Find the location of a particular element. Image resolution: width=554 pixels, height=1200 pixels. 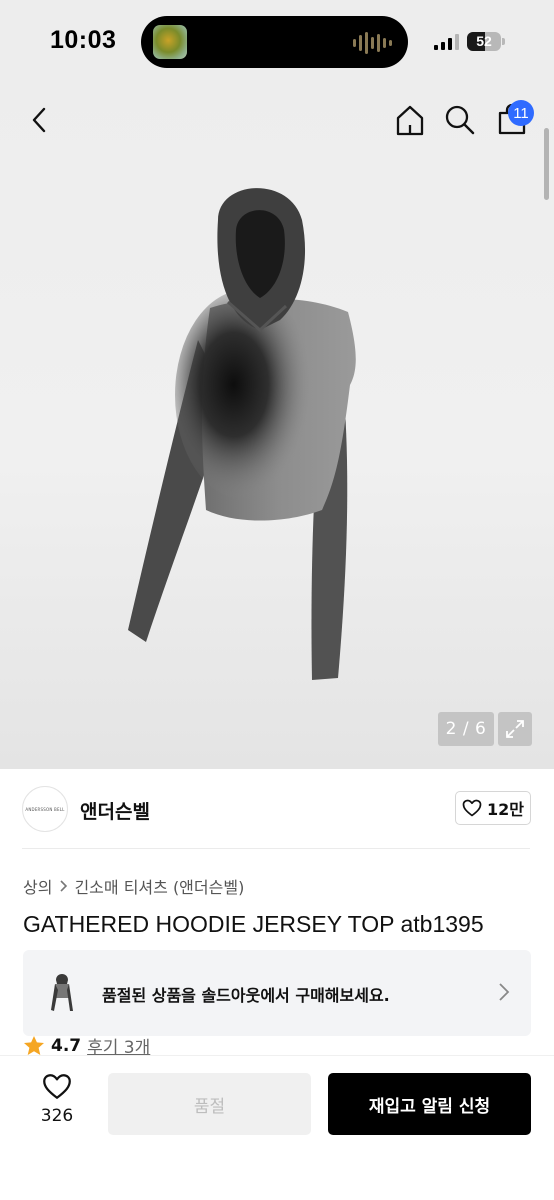

soldout-product-thumbnail is located at coordinates (62, 992).